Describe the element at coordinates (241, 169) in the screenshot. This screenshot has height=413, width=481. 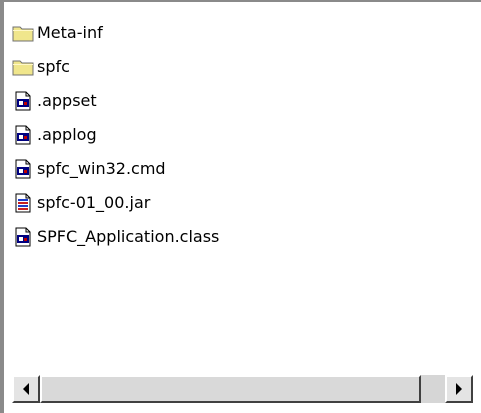
I see `list-item: spfc_win32.cmd` at that location.